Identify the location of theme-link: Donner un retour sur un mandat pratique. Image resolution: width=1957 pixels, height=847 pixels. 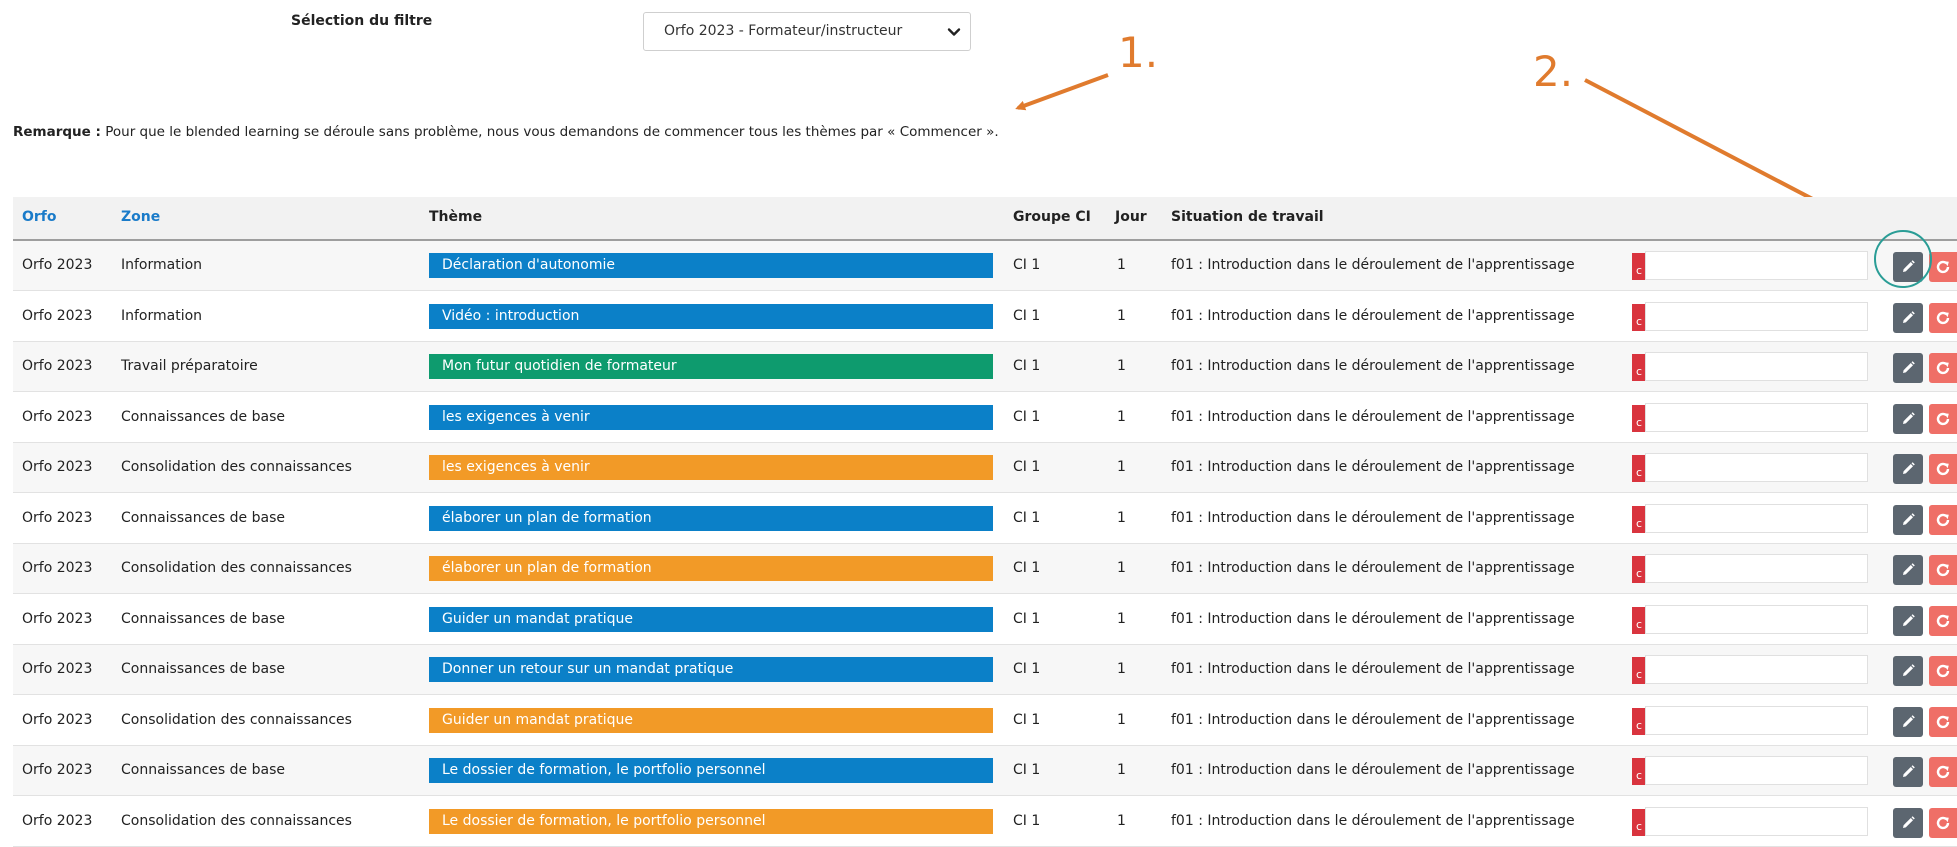
(711, 669).